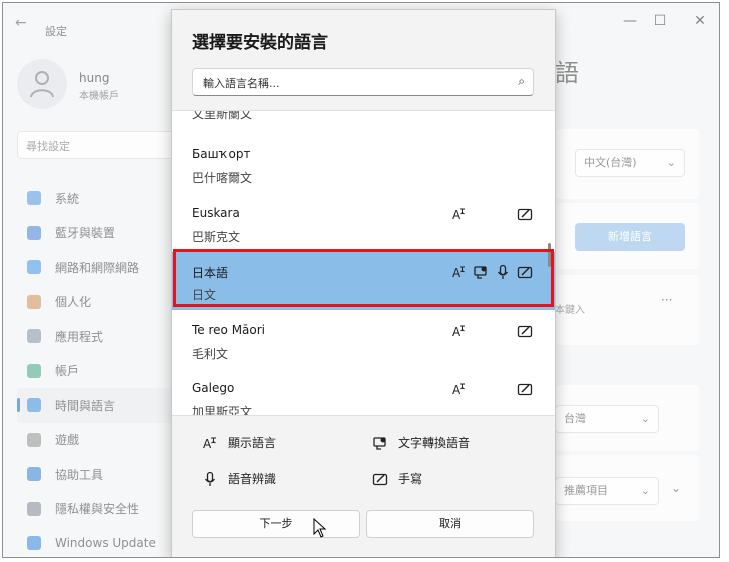 This screenshot has height=562, width=729. What do you see at coordinates (221, 154) in the screenshot?
I see `language-native-name: Башҡорт` at bounding box center [221, 154].